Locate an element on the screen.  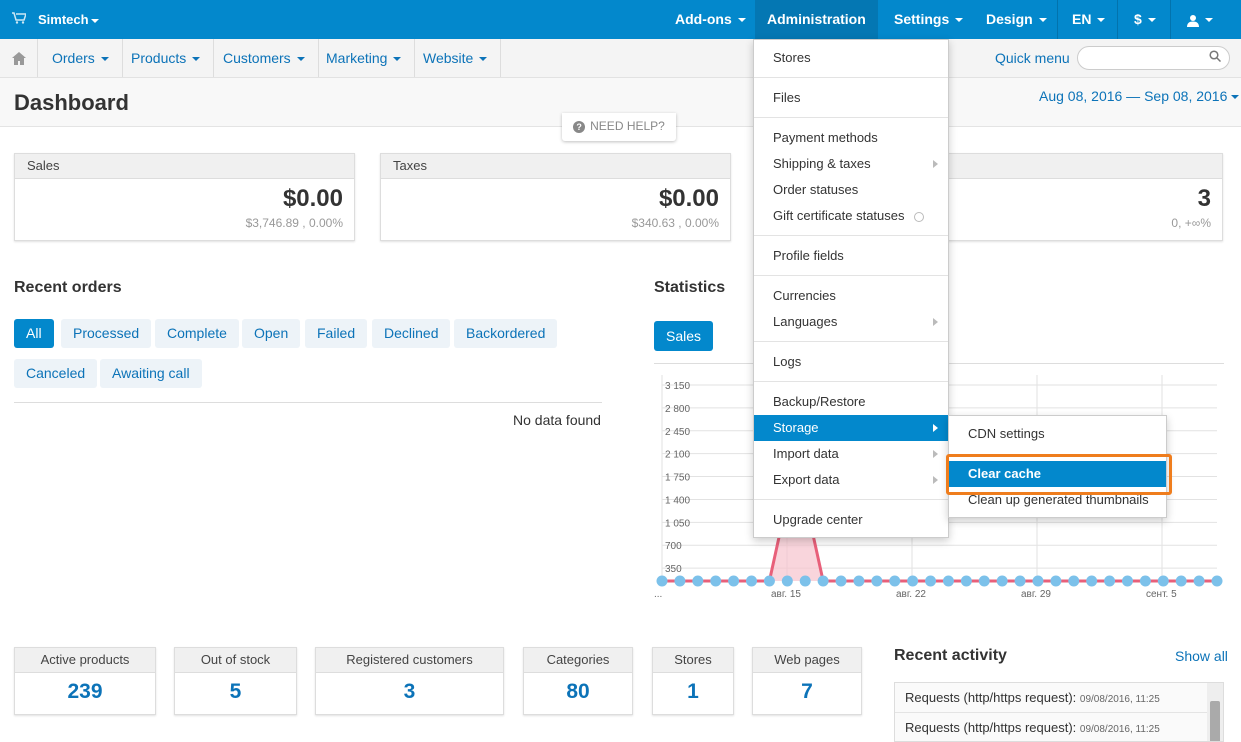
y-tick-label: 1 400 is located at coordinates (677, 500).